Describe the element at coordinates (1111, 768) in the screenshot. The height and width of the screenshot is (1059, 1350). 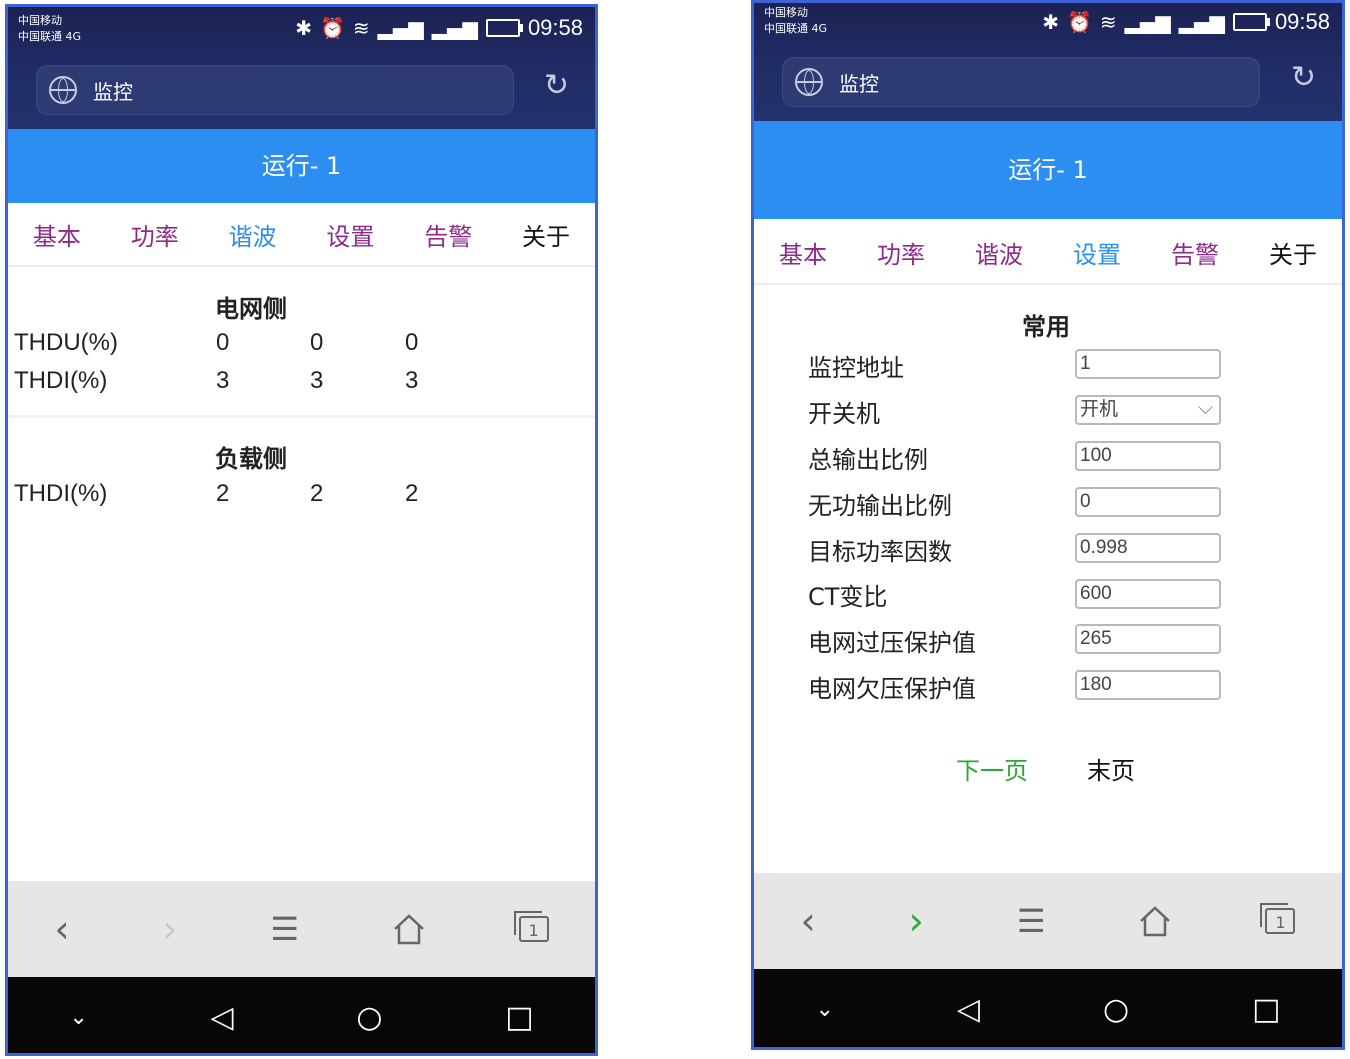
I see `last-page-link: 末页` at that location.